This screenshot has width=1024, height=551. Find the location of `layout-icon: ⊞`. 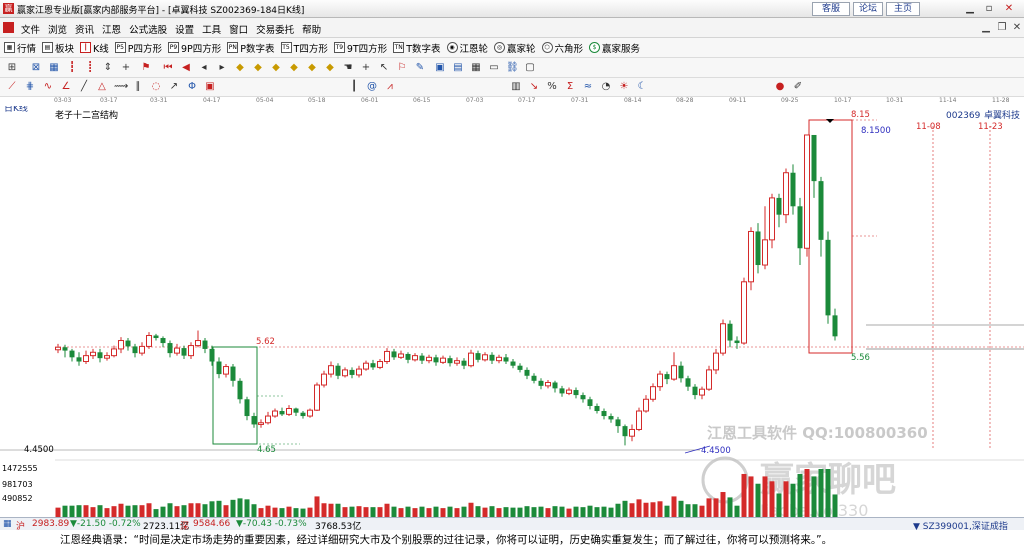

layout-icon: ⊞ is located at coordinates (12, 68).